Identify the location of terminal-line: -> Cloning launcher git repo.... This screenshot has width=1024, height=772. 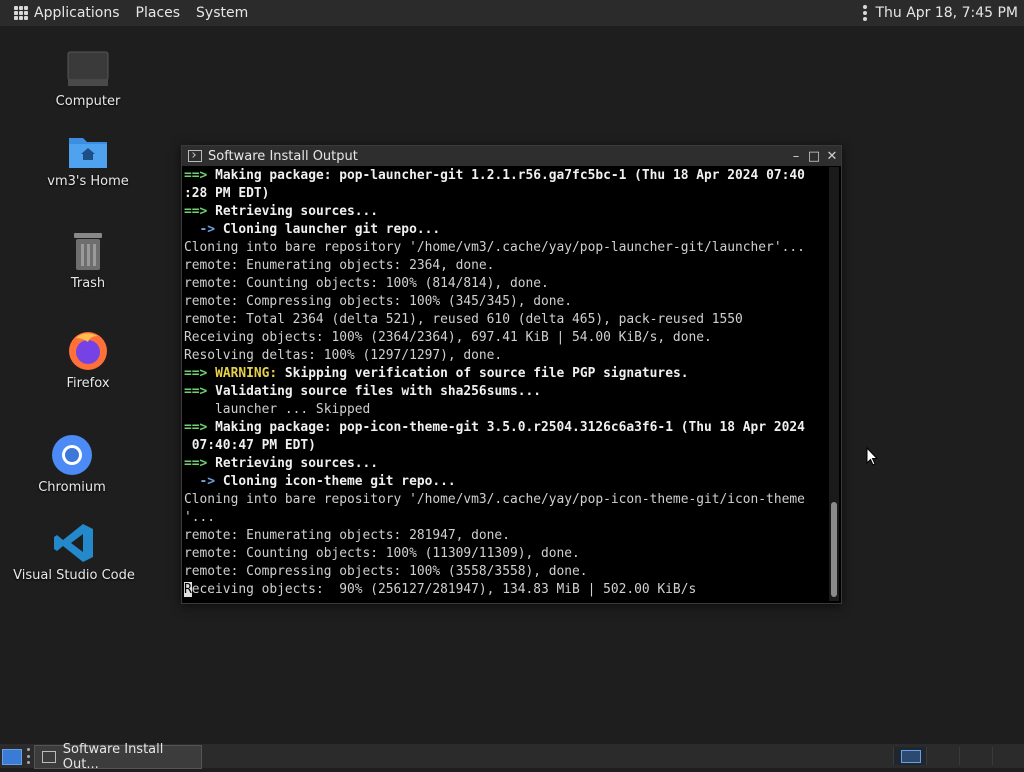
(504, 230).